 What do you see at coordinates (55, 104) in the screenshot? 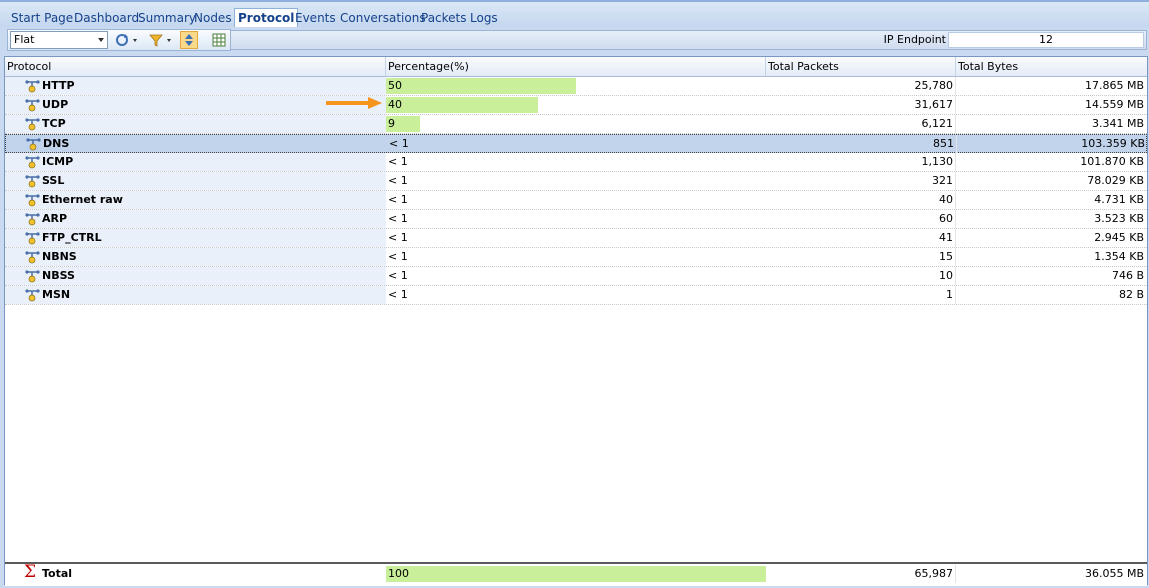
I see `protocol-name: UDP` at bounding box center [55, 104].